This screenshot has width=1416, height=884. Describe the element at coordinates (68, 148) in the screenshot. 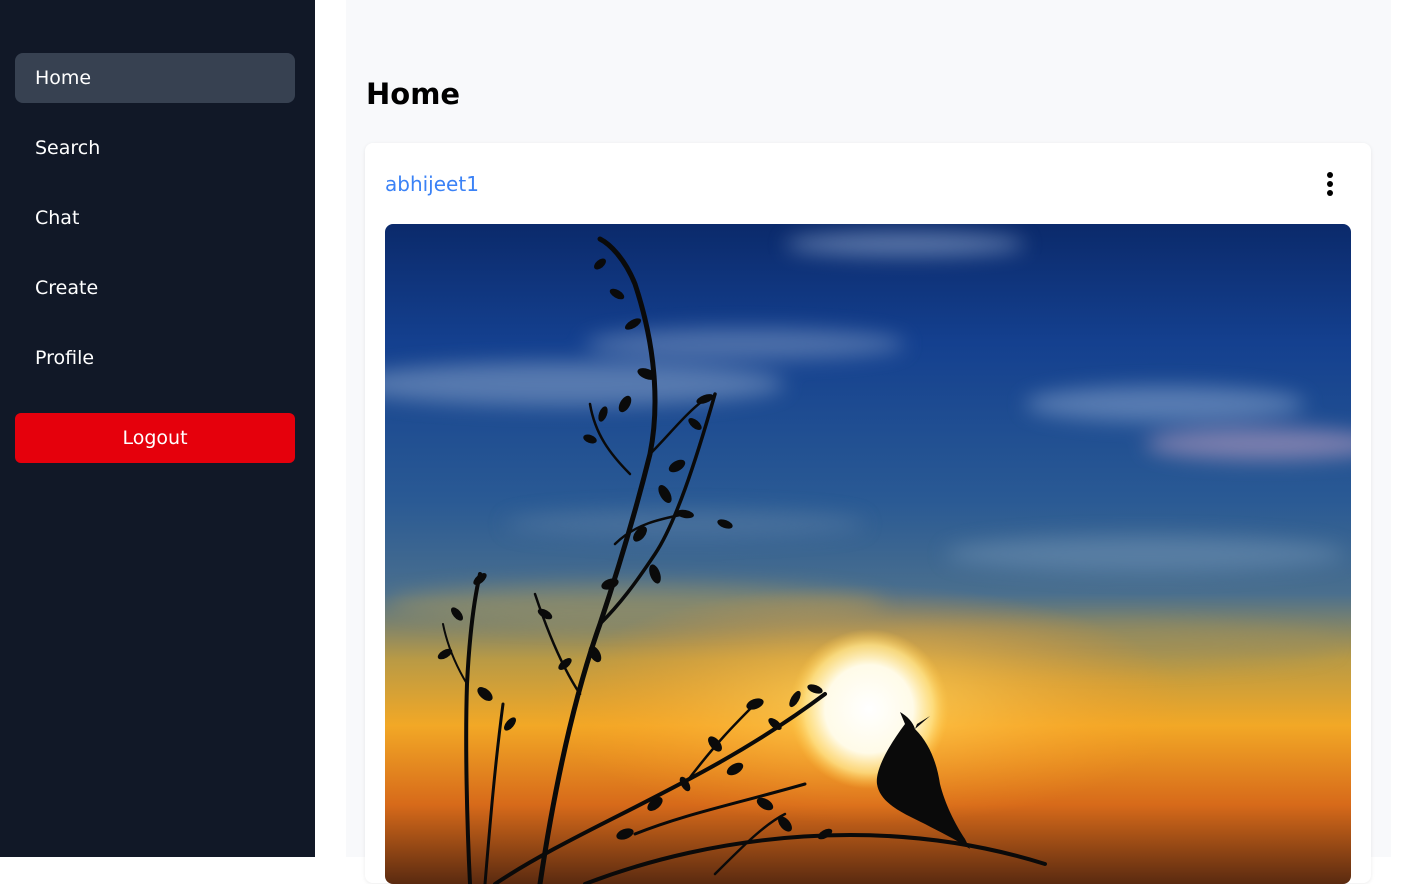

I see `sidebar-item-label: Search` at that location.